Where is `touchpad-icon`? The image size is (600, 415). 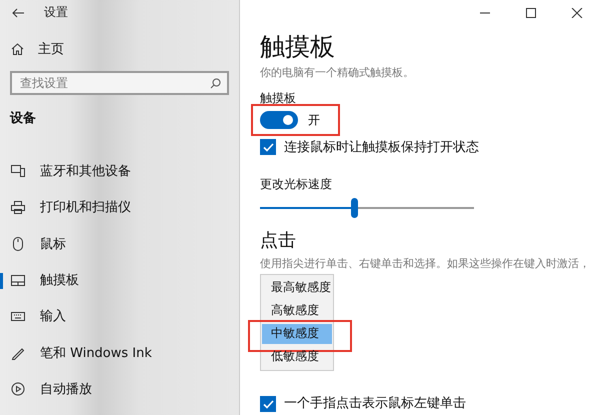 touchpad-icon is located at coordinates (18, 280).